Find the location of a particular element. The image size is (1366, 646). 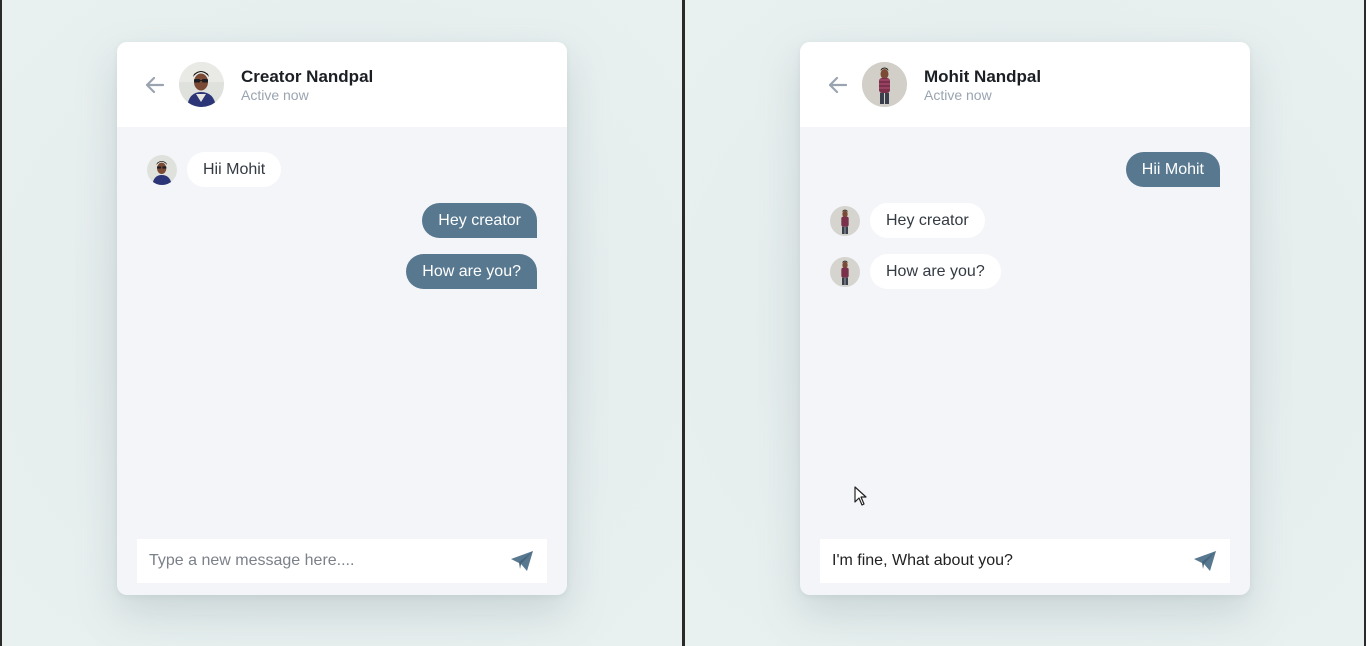

message-row-outgoing: Hey creator is located at coordinates (342, 220).